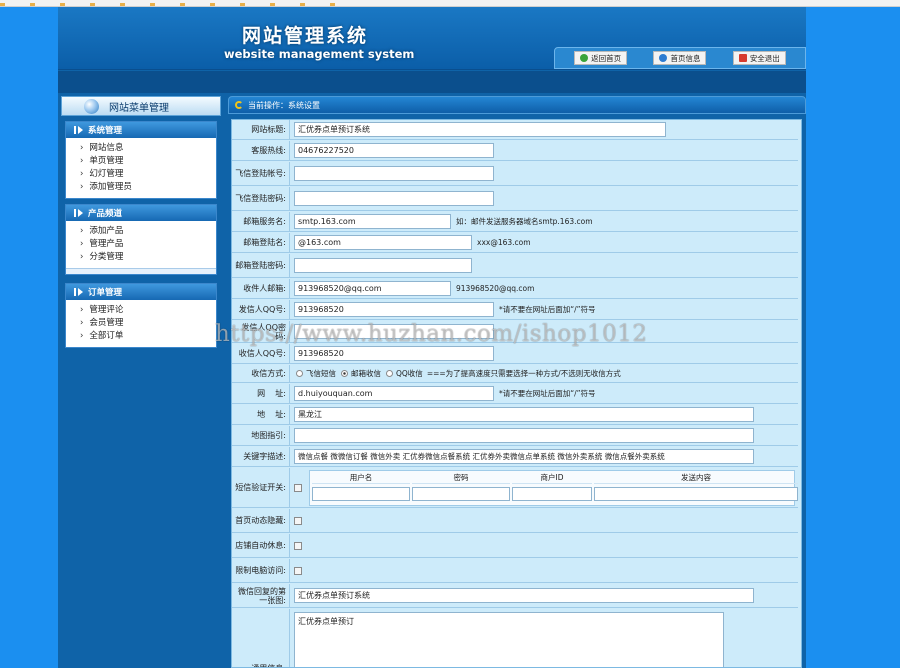  I want to click on sidebar-item-all-orders: 全部订单, so click(148, 336).